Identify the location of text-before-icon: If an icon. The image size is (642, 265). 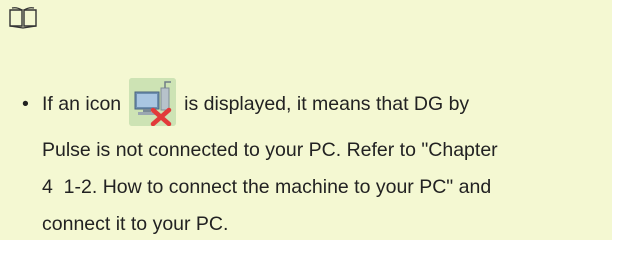
(82, 104).